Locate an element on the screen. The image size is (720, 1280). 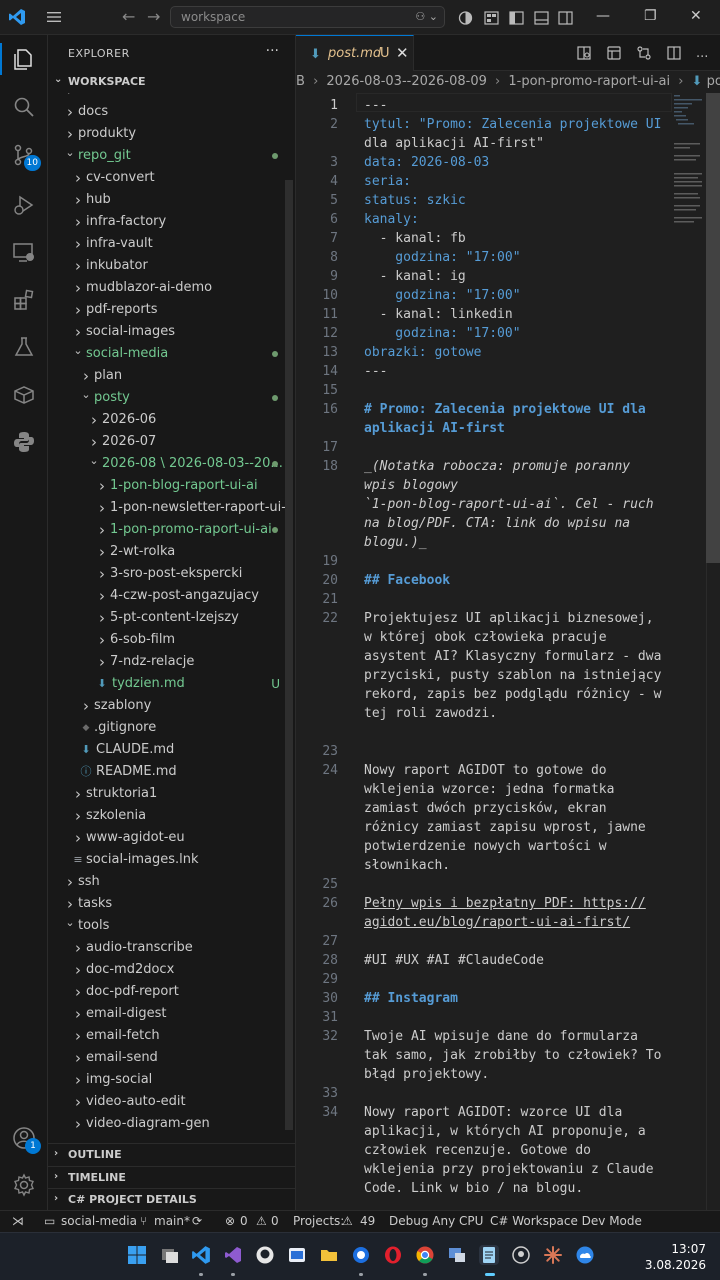
tree-item: › doc-md2docx is located at coordinates (171, 970).